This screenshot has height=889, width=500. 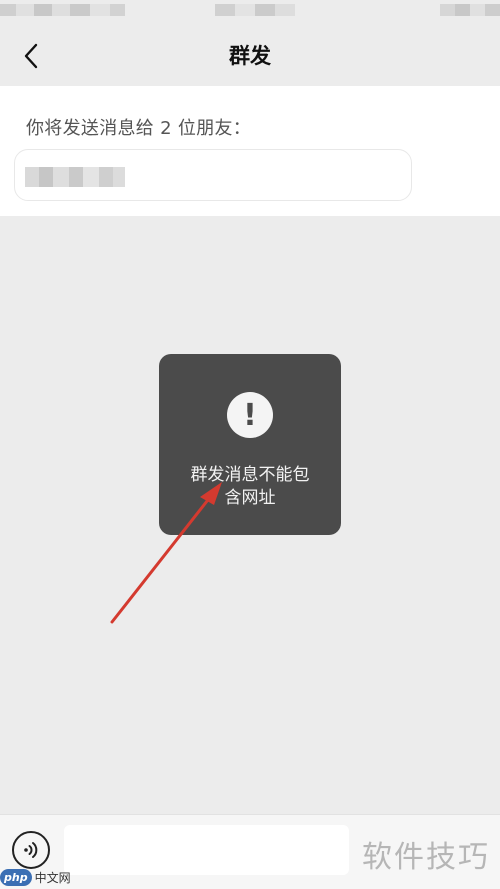 I want to click on voice-icon, so click(x=31, y=850).